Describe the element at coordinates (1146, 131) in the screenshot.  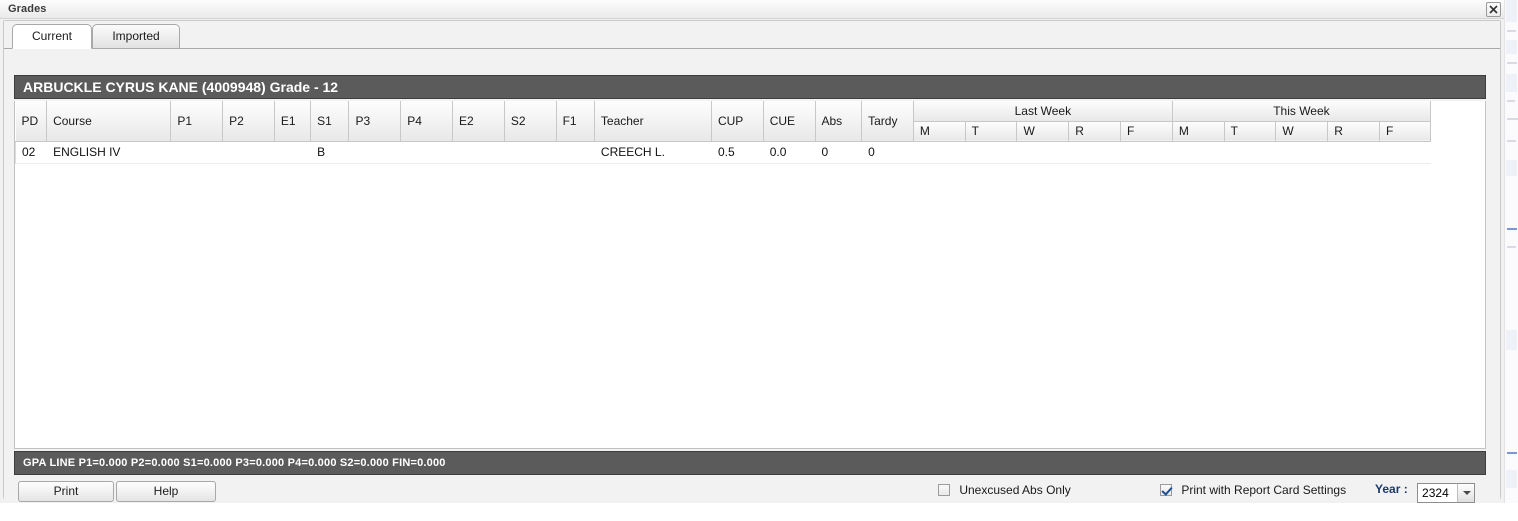
I see `col-lastweek-f: F` at that location.